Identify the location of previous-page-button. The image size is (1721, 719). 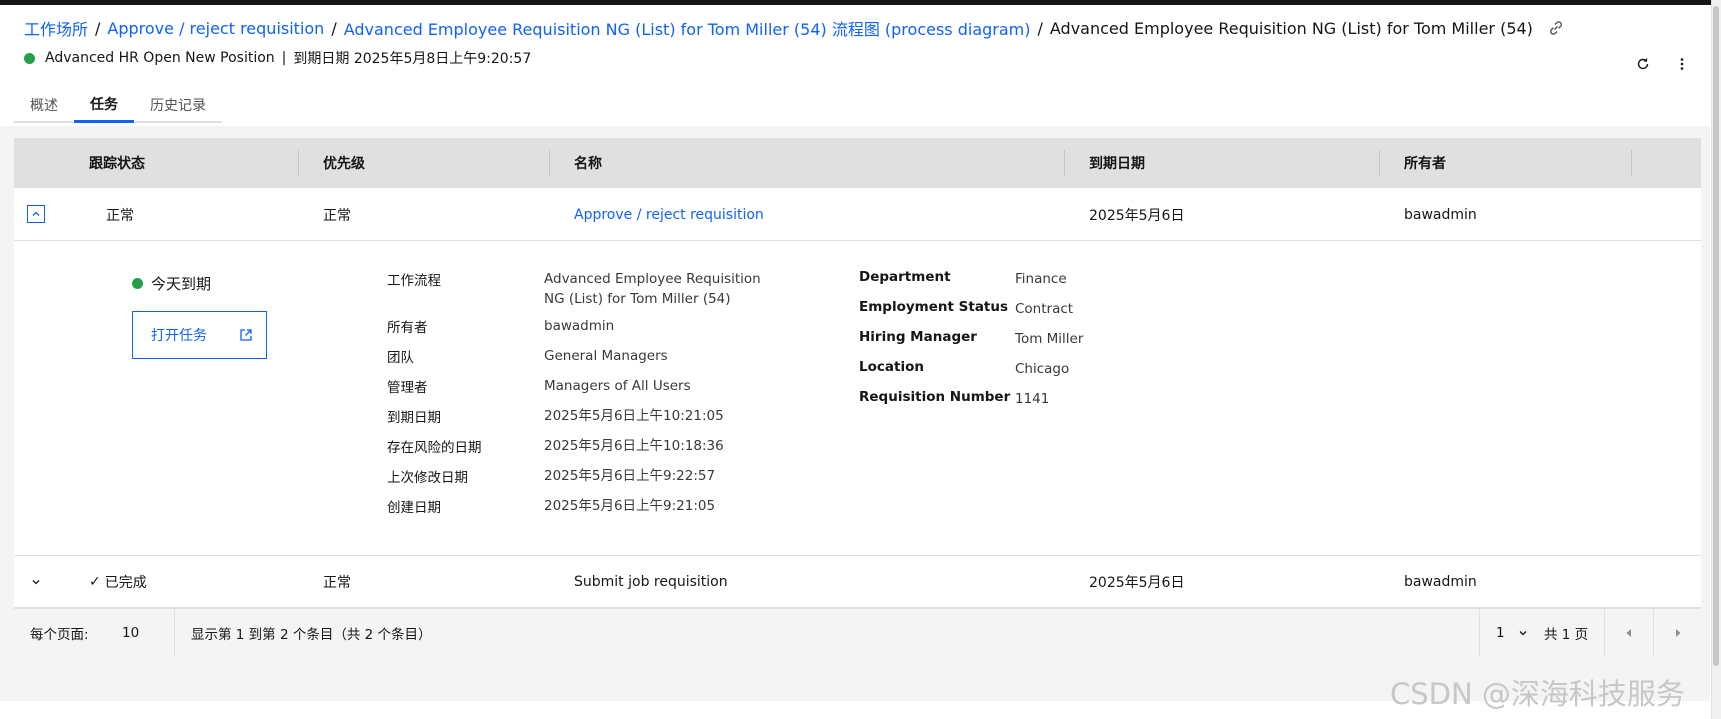
(1629, 632).